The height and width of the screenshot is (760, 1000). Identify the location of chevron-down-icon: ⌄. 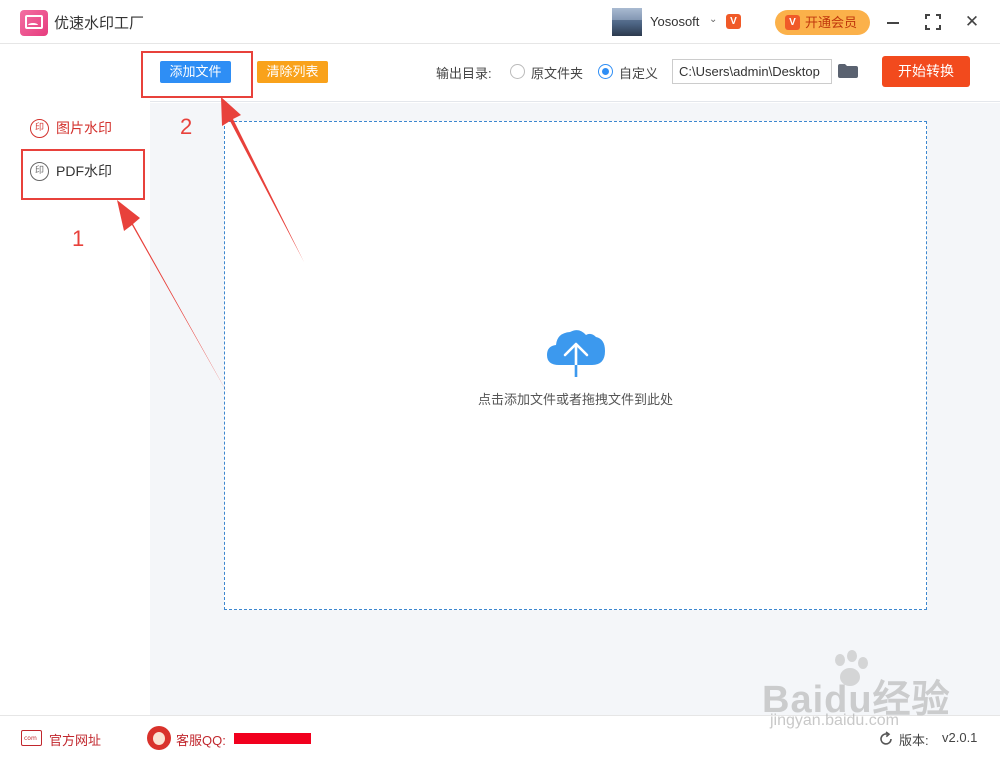
(713, 19).